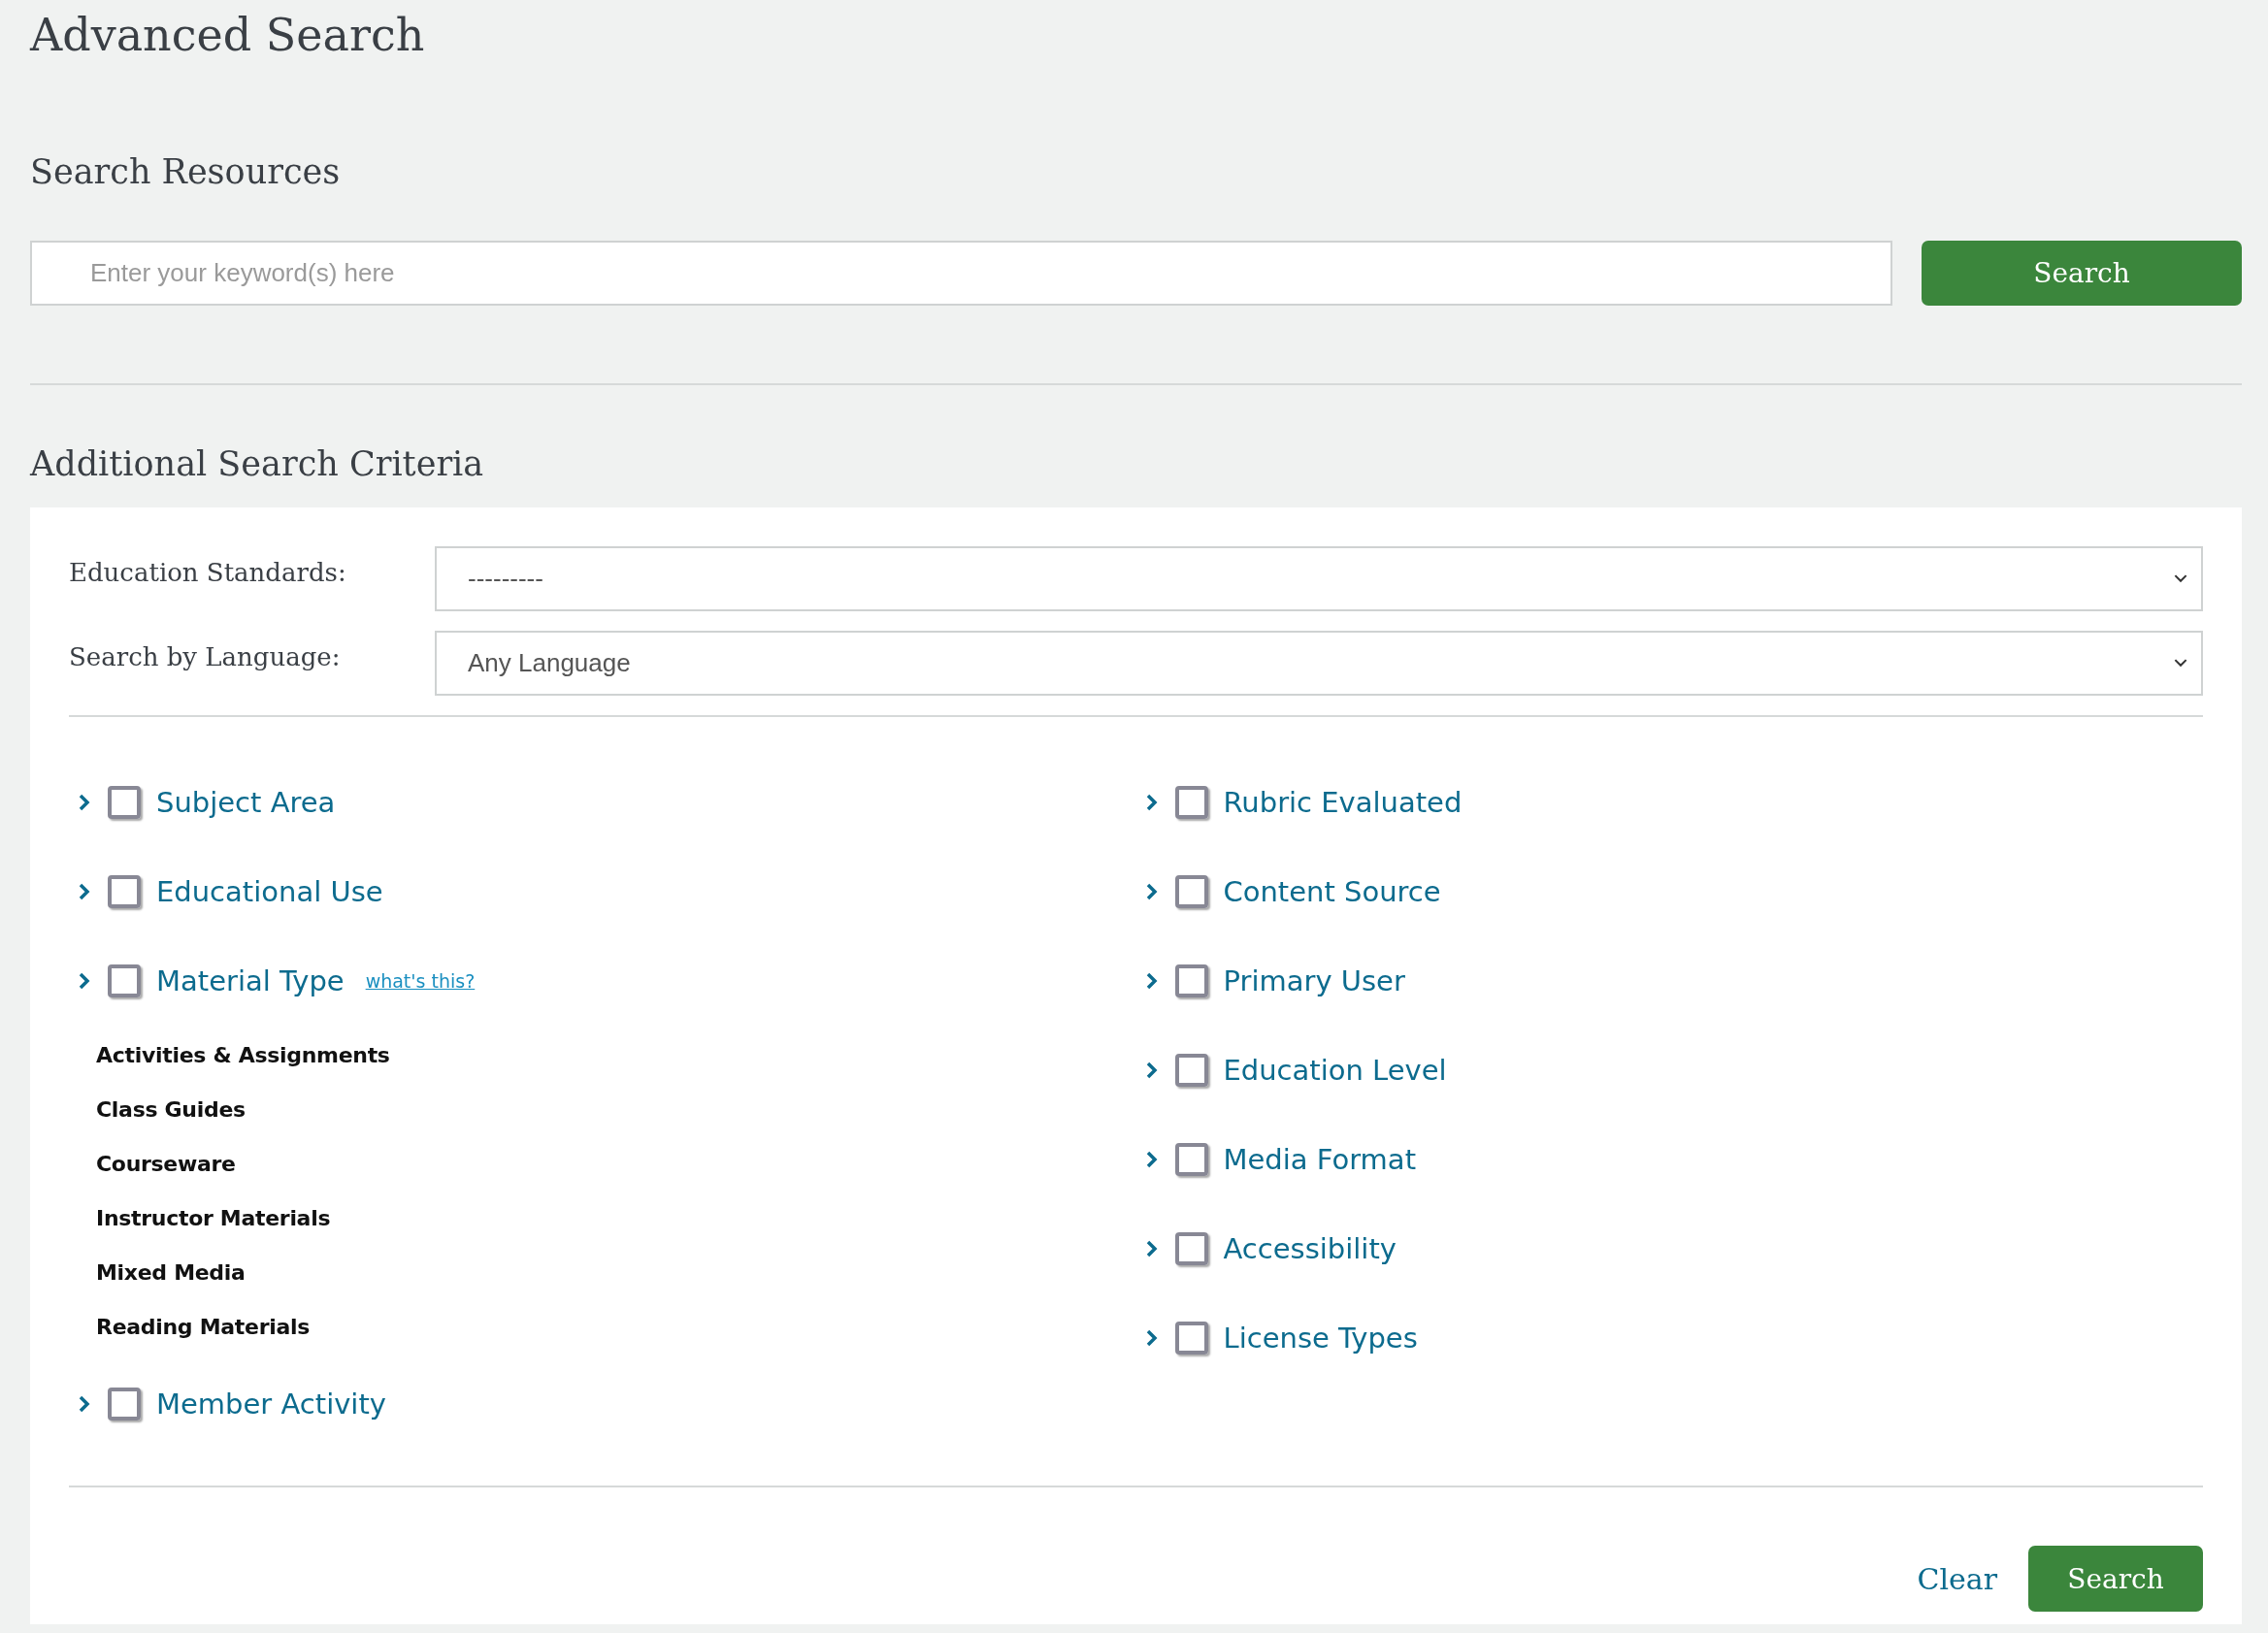  Describe the element at coordinates (616, 1218) in the screenshot. I see `option-item: Instructor Materials` at that location.